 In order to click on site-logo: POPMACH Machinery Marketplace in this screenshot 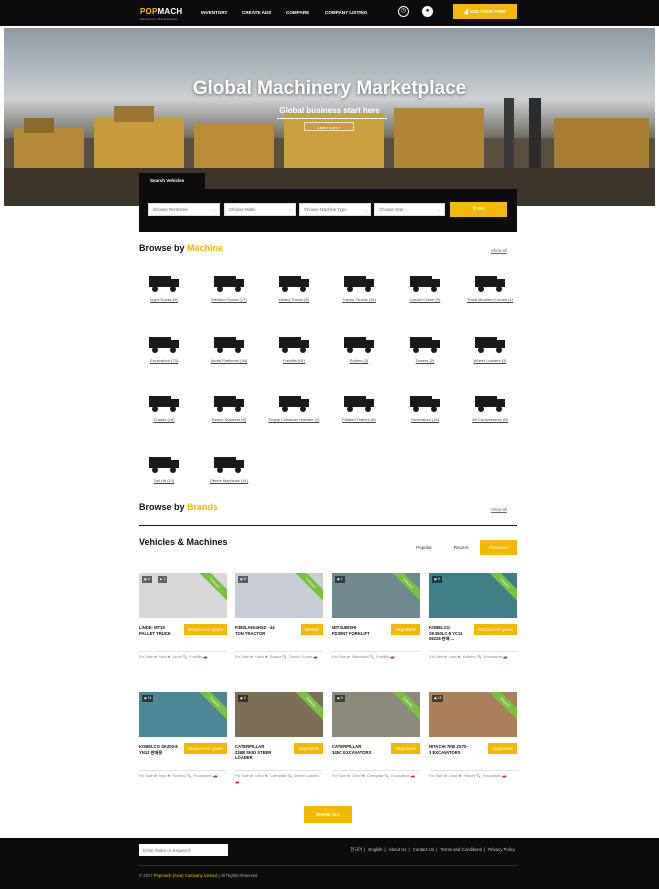, I will do `click(161, 14)`.